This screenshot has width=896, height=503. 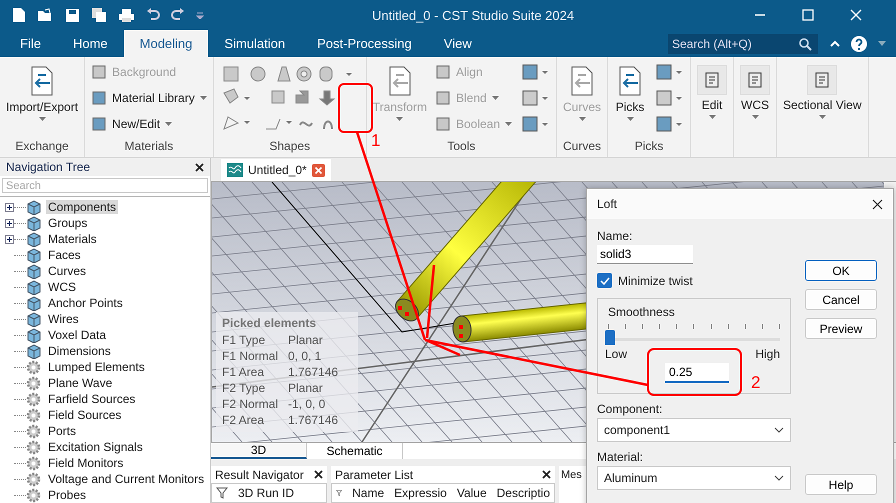 What do you see at coordinates (19, 15) in the screenshot?
I see `new-file-icon` at bounding box center [19, 15].